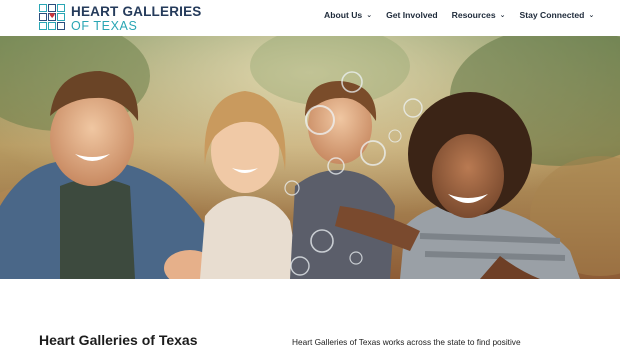 This screenshot has width=620, height=348. Describe the element at coordinates (473, 15) in the screenshot. I see `nav-item-label: Resources` at that location.